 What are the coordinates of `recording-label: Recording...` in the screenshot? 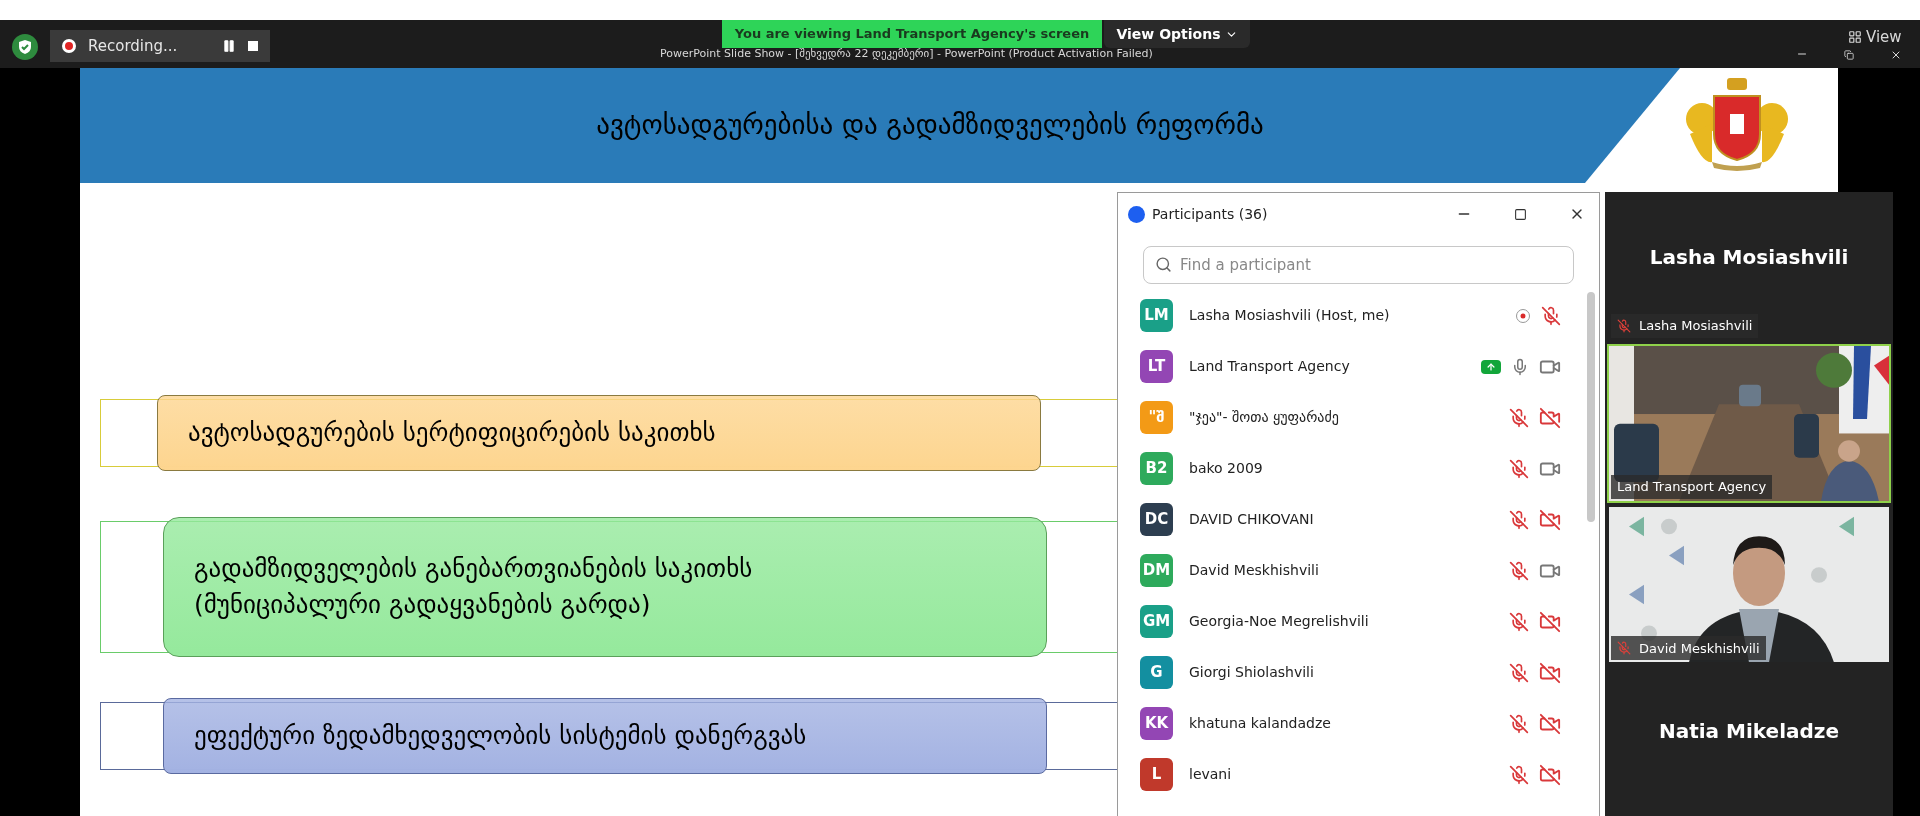 It's located at (133, 46).